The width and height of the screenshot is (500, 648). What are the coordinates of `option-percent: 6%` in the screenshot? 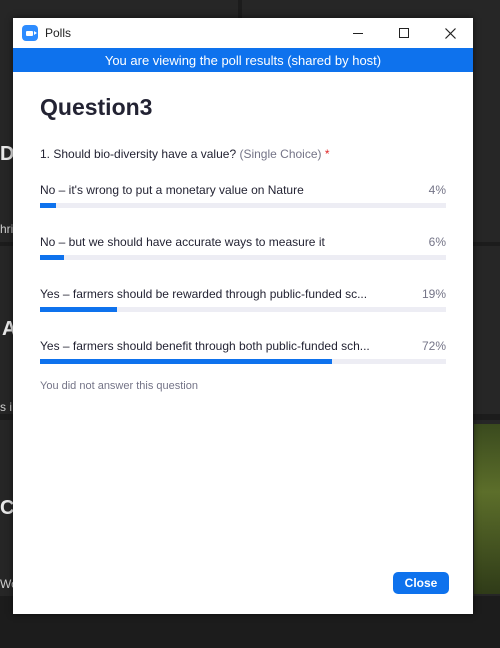 It's located at (437, 242).